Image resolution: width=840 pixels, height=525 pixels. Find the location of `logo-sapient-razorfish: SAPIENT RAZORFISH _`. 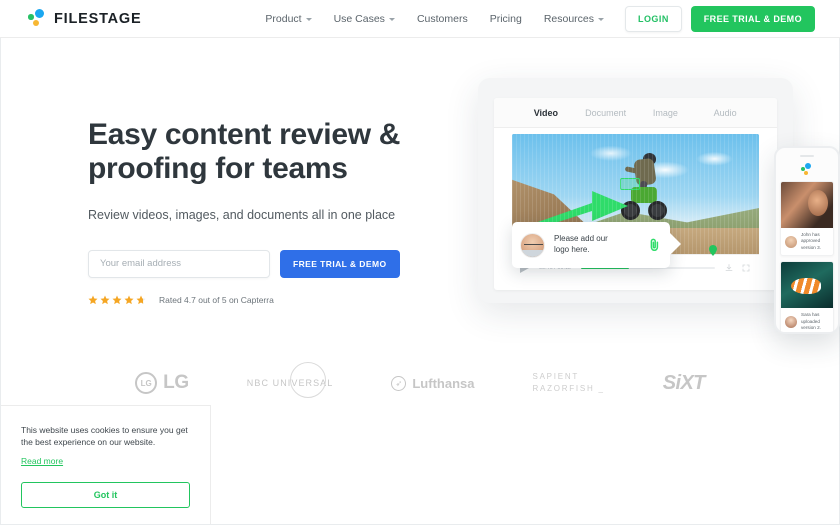

logo-sapient-razorfish: SAPIENT RAZORFISH _ is located at coordinates (568, 383).